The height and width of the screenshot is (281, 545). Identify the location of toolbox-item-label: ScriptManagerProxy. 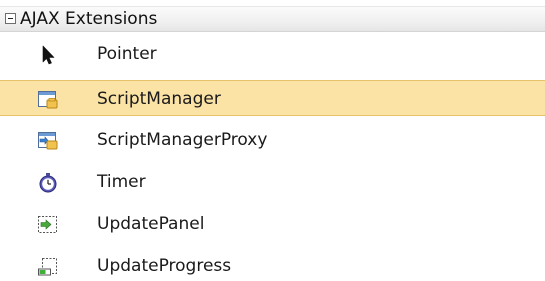
(182, 140).